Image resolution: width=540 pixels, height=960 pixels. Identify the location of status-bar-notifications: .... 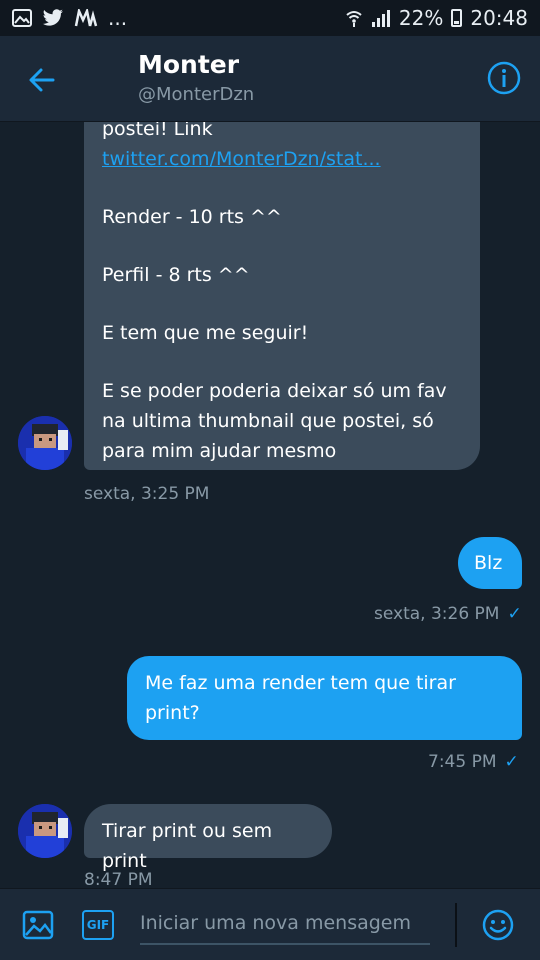
(69, 18).